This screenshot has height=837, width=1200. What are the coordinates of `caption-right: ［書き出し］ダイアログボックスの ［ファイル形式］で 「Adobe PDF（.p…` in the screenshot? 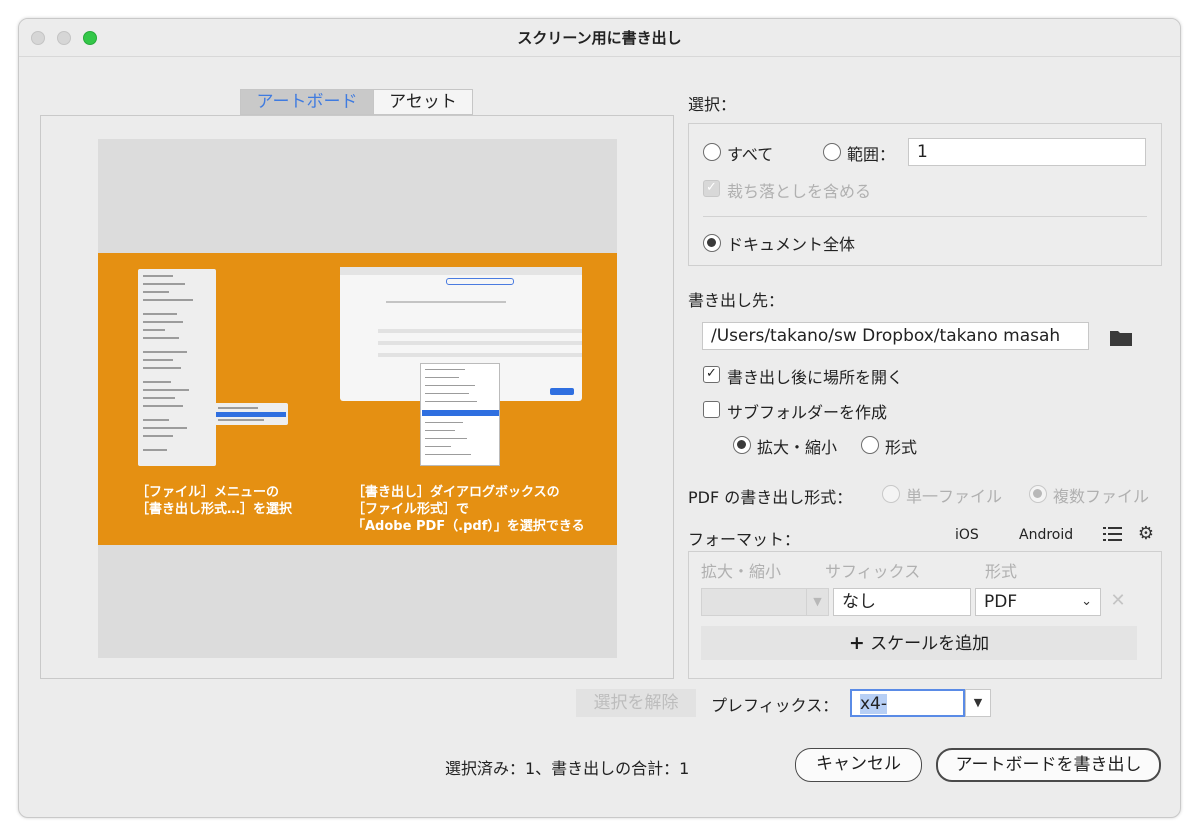 It's located at (468, 509).